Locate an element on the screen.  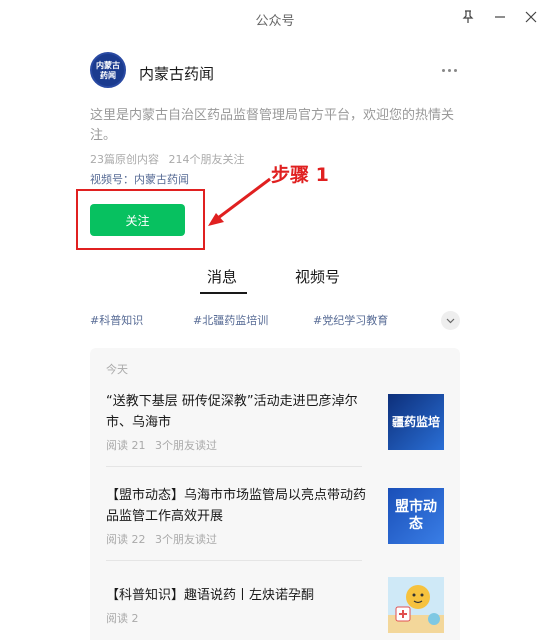
tag-science: #科普知识 is located at coordinates (116, 320).